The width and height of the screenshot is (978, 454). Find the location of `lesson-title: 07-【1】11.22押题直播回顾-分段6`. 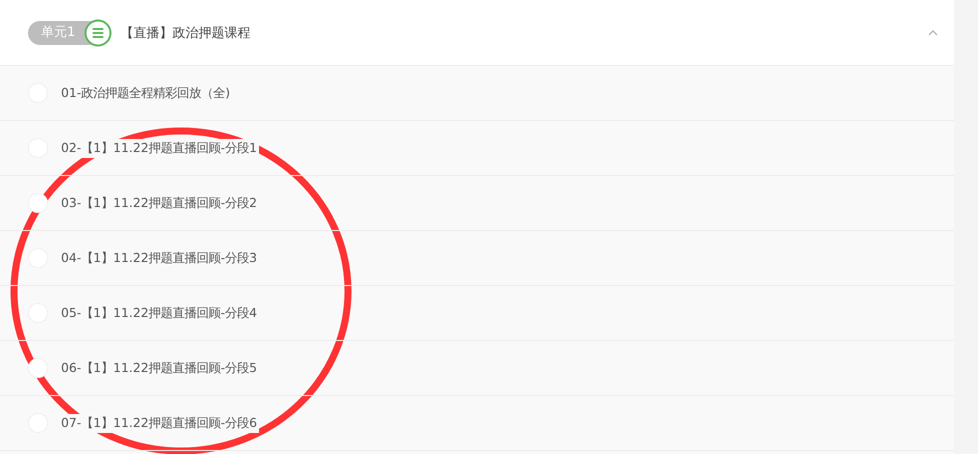

lesson-title: 07-【1】11.22押题直播回顾-分段6 is located at coordinates (159, 423).